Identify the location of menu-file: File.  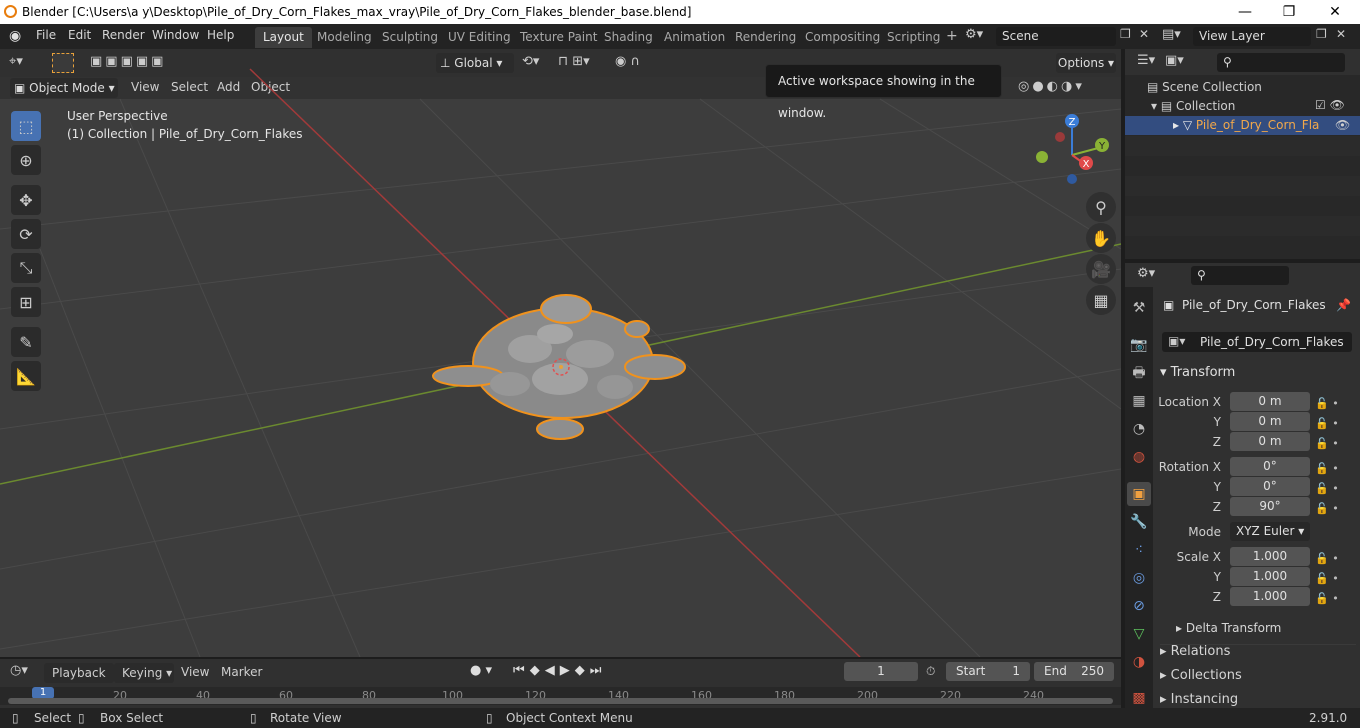
(46, 35).